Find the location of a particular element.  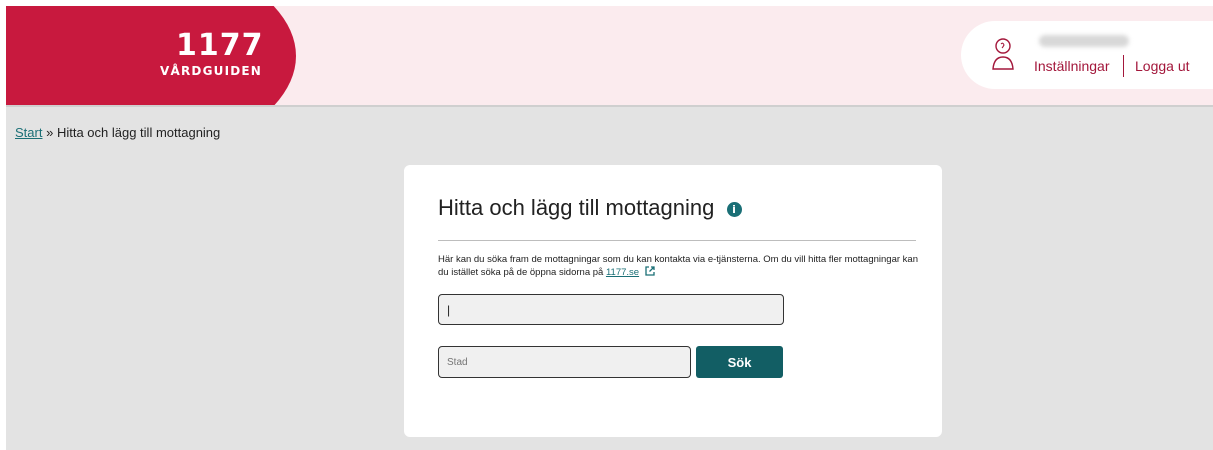

external-link-1177: 1177.se is located at coordinates (622, 272).